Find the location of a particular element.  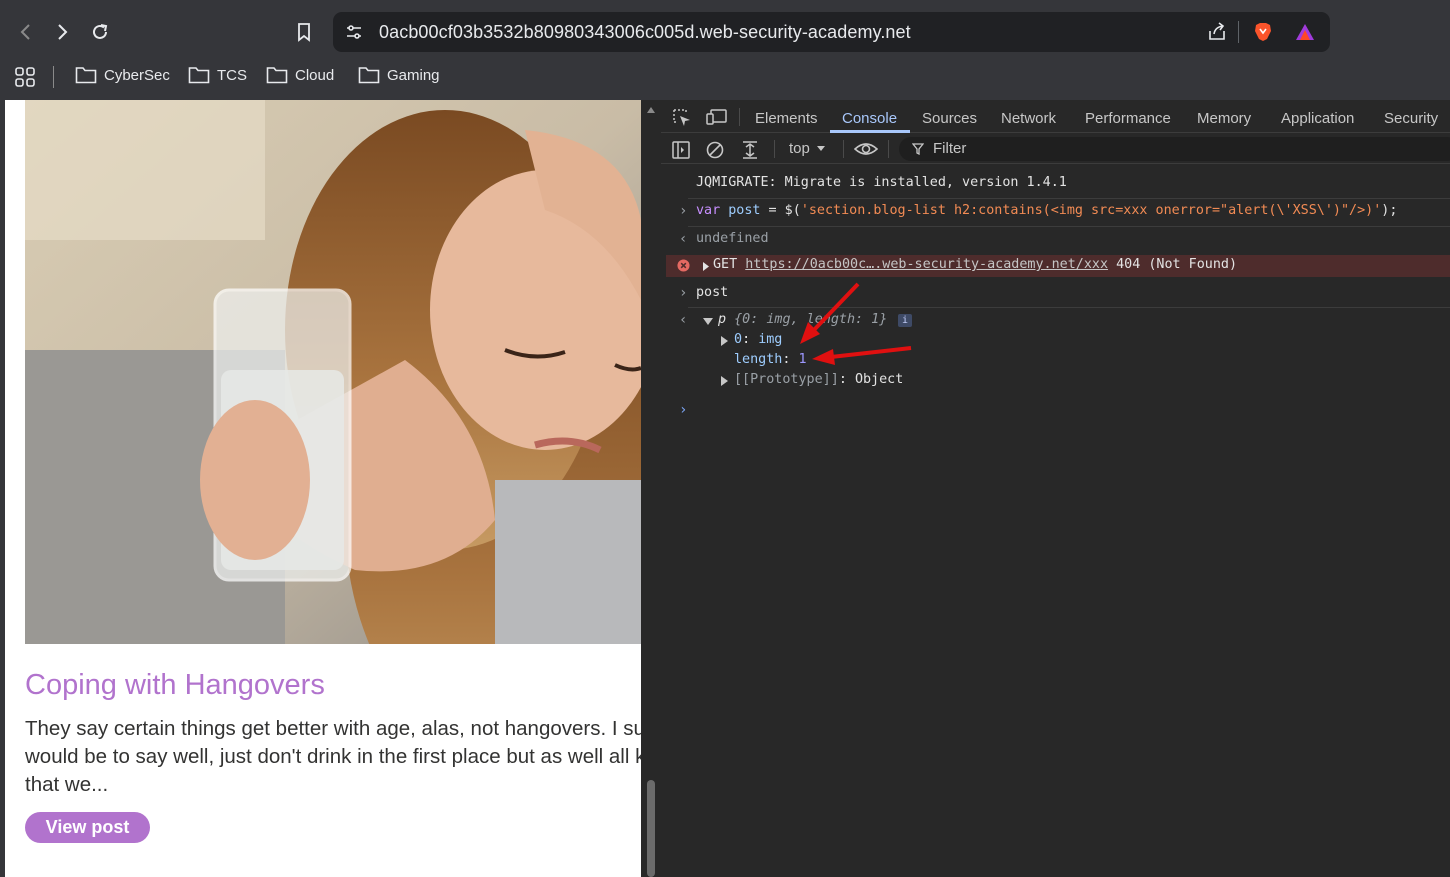

bookmark-icon is located at coordinates (304, 32).